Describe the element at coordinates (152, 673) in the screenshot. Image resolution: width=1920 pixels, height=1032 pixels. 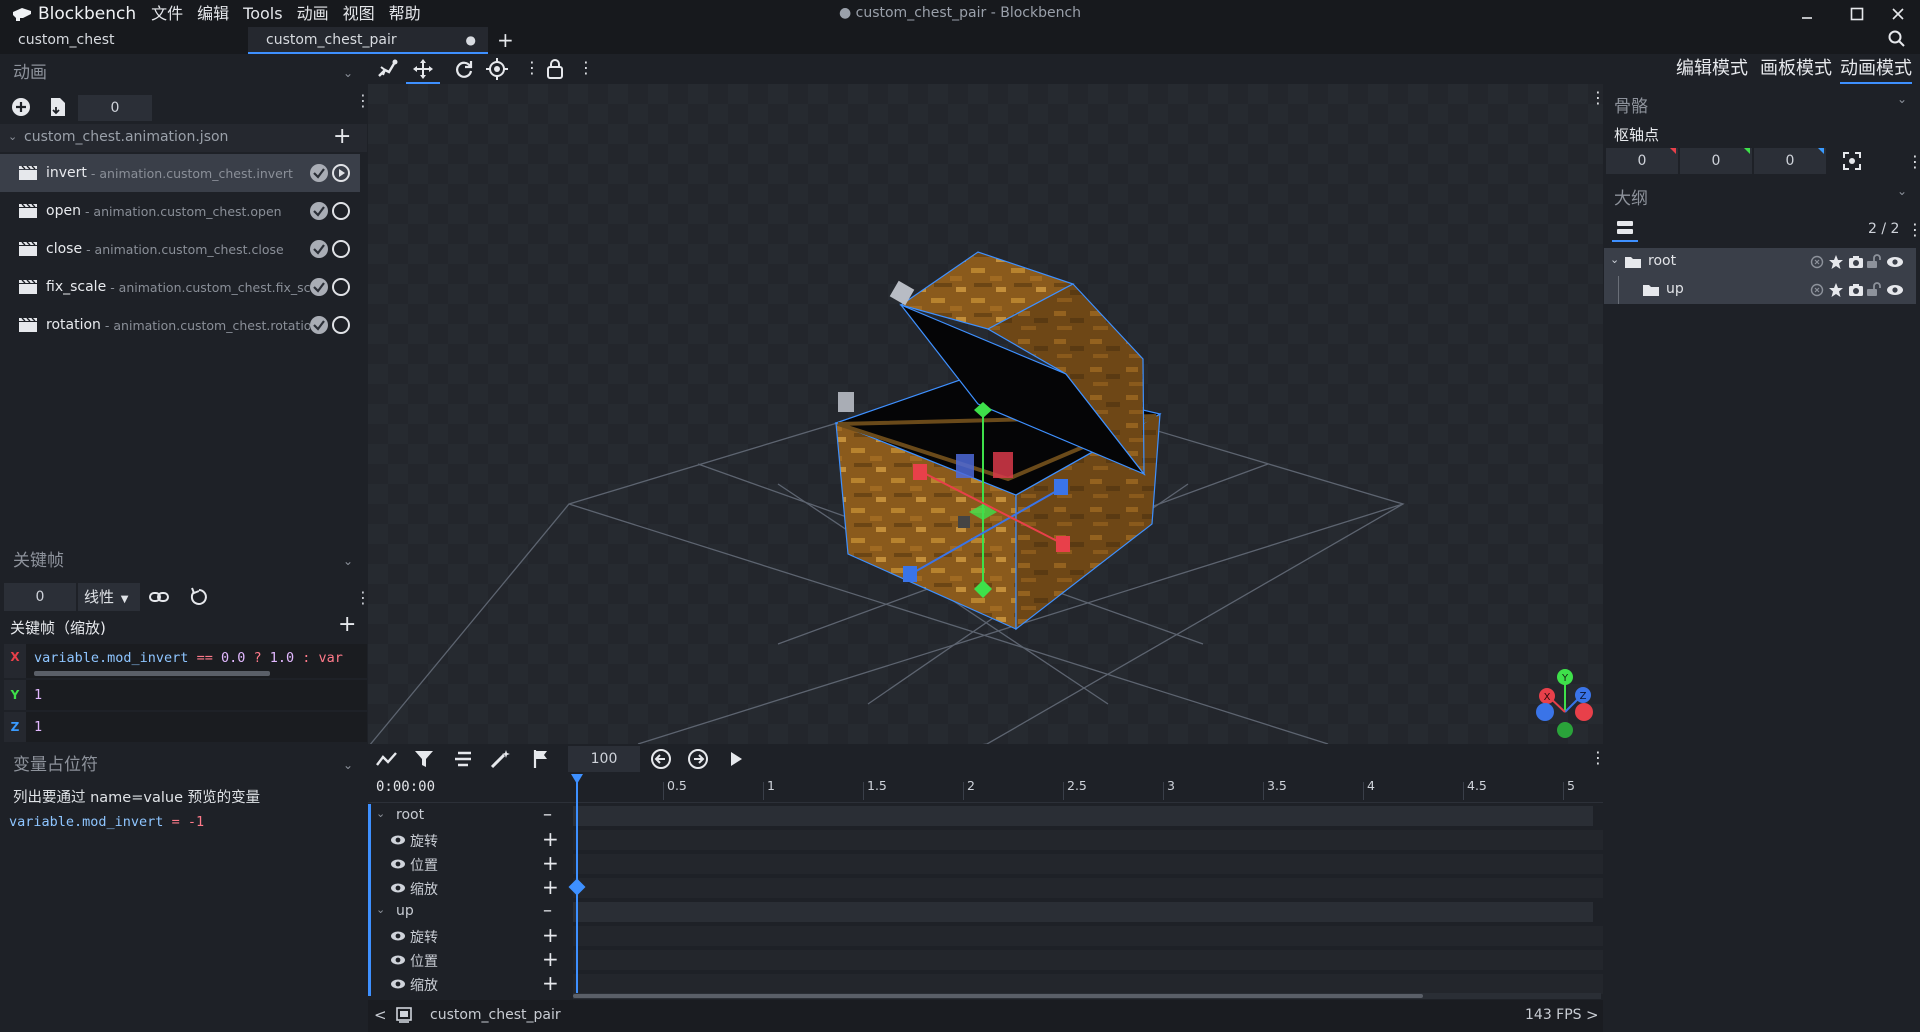
I see `horizontal-scrollbar` at that location.